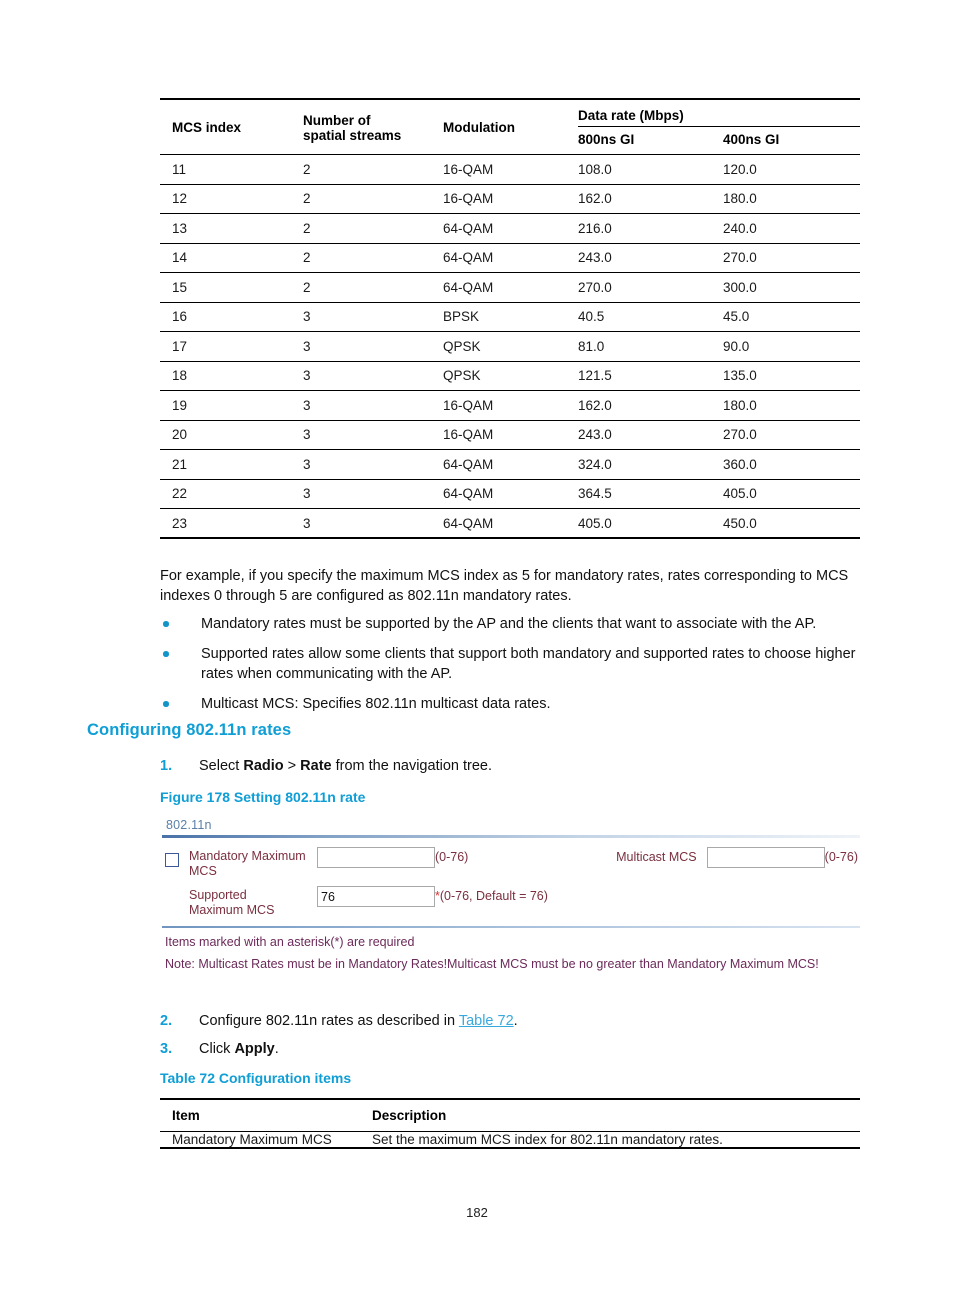 This screenshot has height=1296, width=954. Describe the element at coordinates (486, 1021) in the screenshot. I see `table-72-crossref-link: Table 72` at that location.